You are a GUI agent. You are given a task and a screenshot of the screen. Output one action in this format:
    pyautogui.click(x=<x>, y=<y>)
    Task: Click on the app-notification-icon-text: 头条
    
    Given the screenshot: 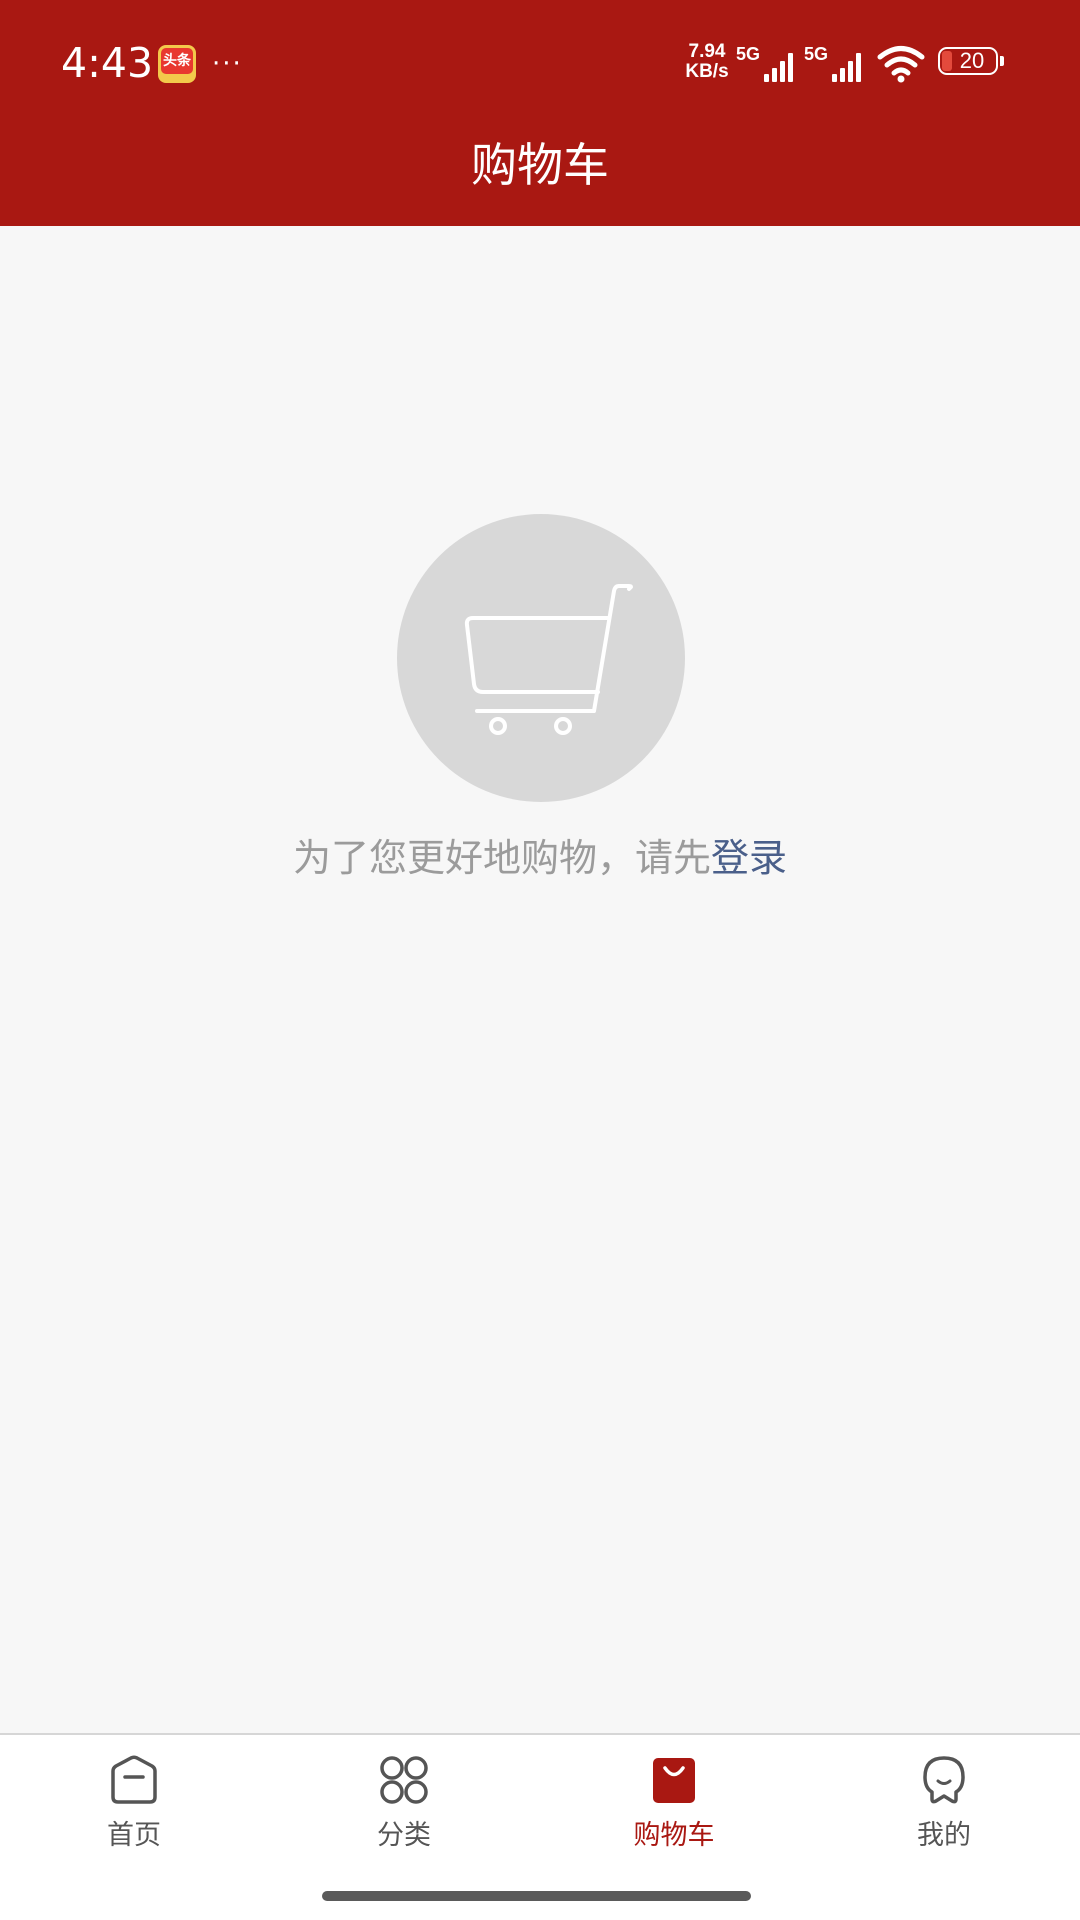 What is the action you would take?
    pyautogui.click(x=177, y=61)
    